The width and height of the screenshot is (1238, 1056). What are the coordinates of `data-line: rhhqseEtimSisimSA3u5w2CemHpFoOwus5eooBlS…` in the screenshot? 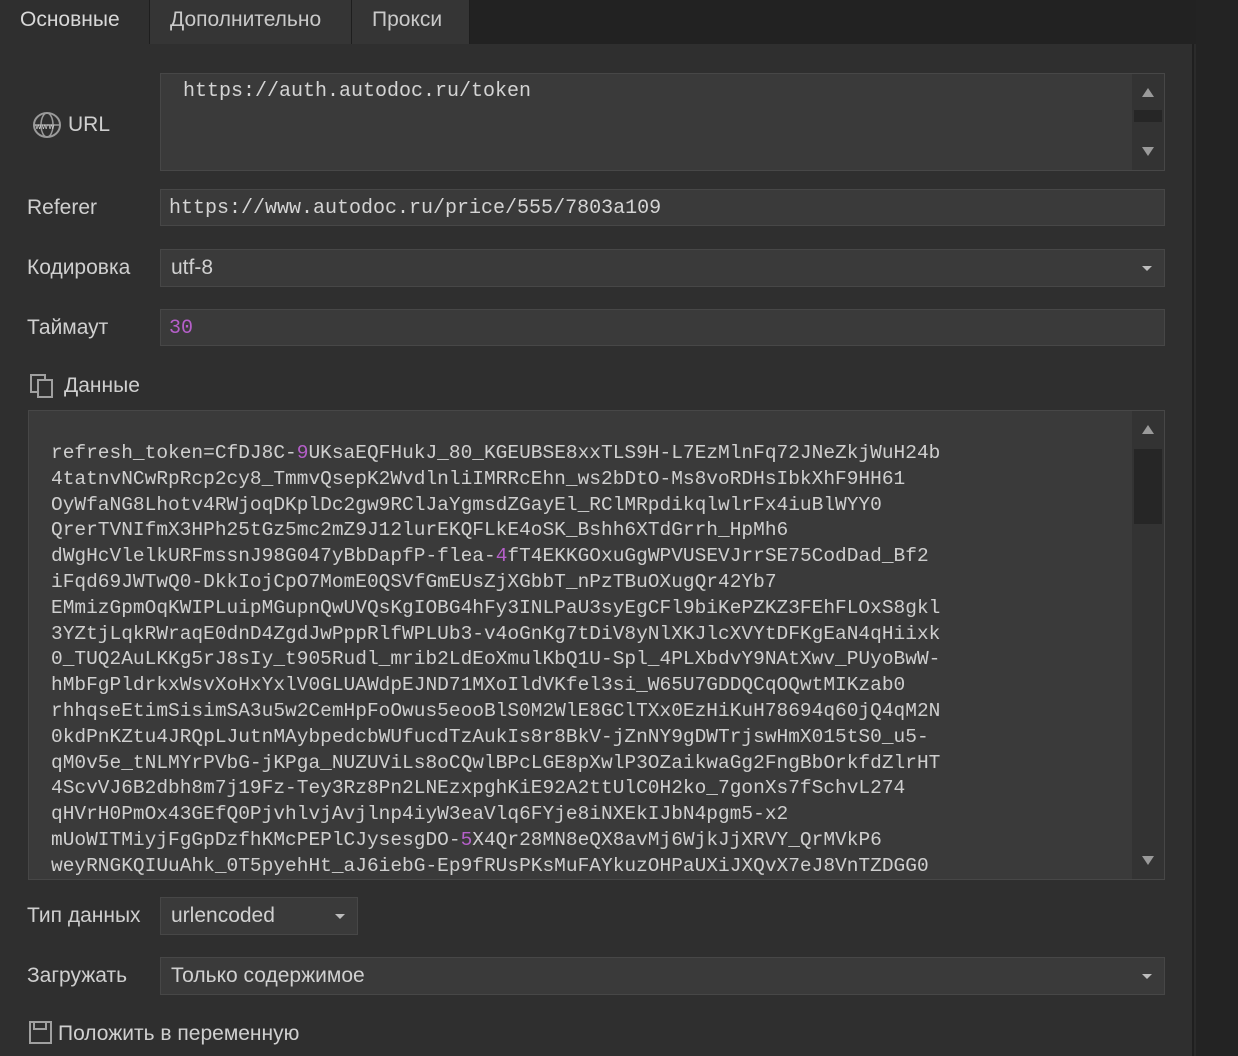 It's located at (496, 710).